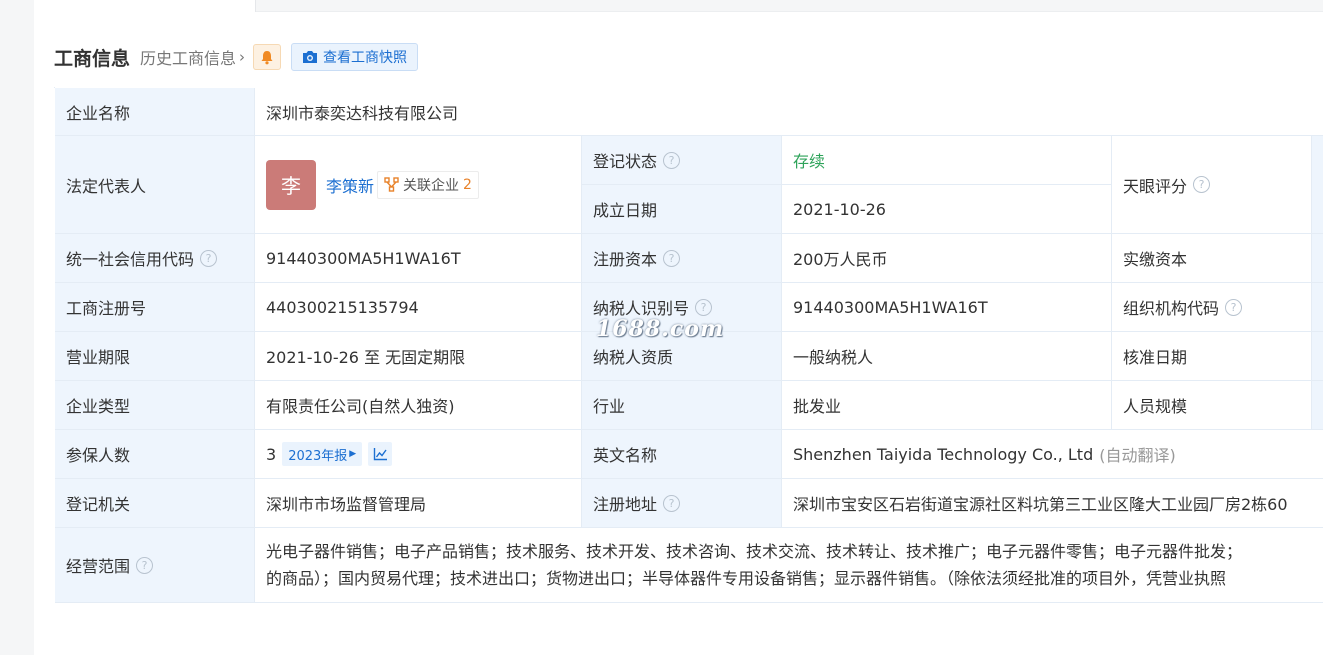  Describe the element at coordinates (155, 356) in the screenshot. I see `label-biz-term: 营业期限` at that location.